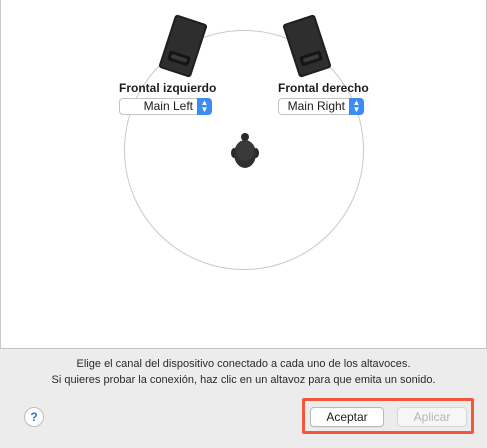  What do you see at coordinates (323, 88) in the screenshot?
I see `front-right-label: Frontal derecho` at bounding box center [323, 88].